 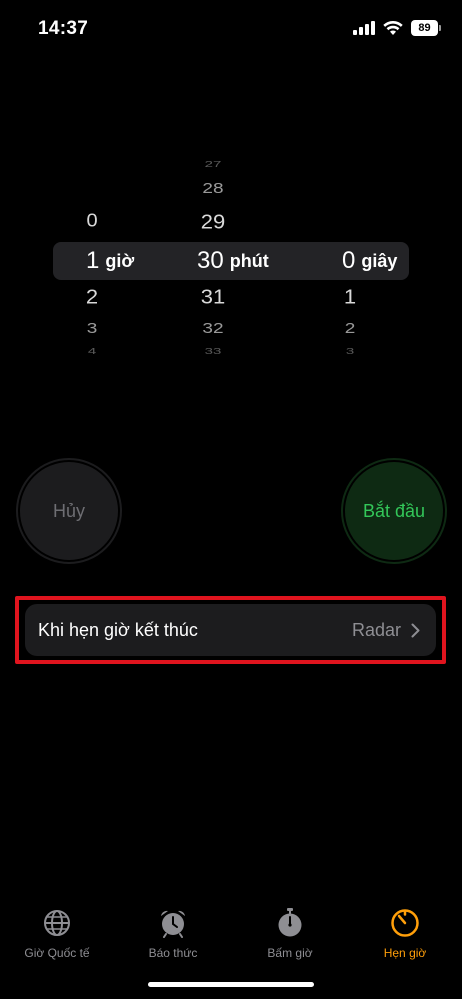 What do you see at coordinates (92, 221) in the screenshot?
I see `wheel-value: 0` at bounding box center [92, 221].